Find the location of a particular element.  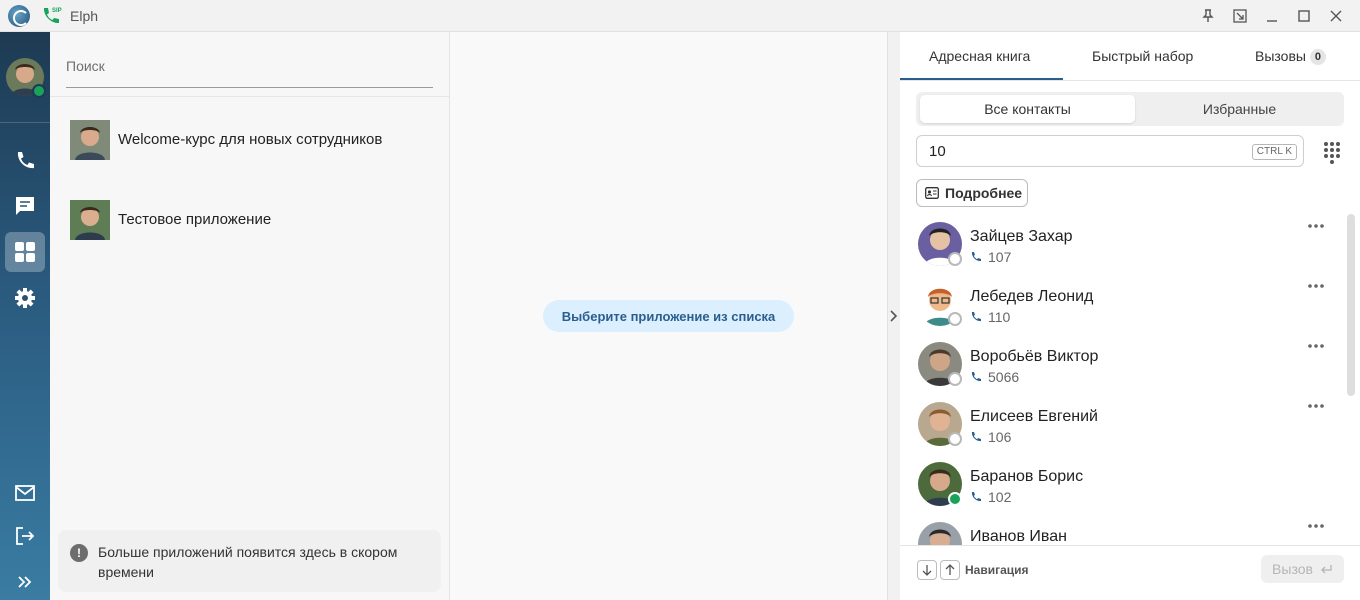

arrow-up-icon is located at coordinates (950, 569).